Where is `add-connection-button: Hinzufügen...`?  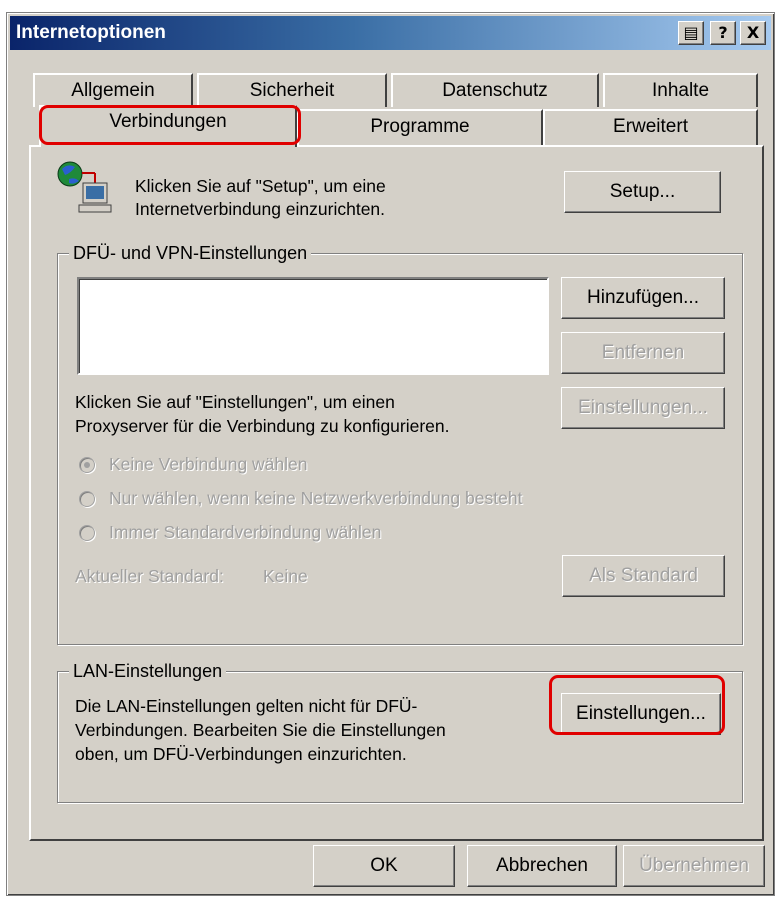 add-connection-button: Hinzufügen... is located at coordinates (643, 298).